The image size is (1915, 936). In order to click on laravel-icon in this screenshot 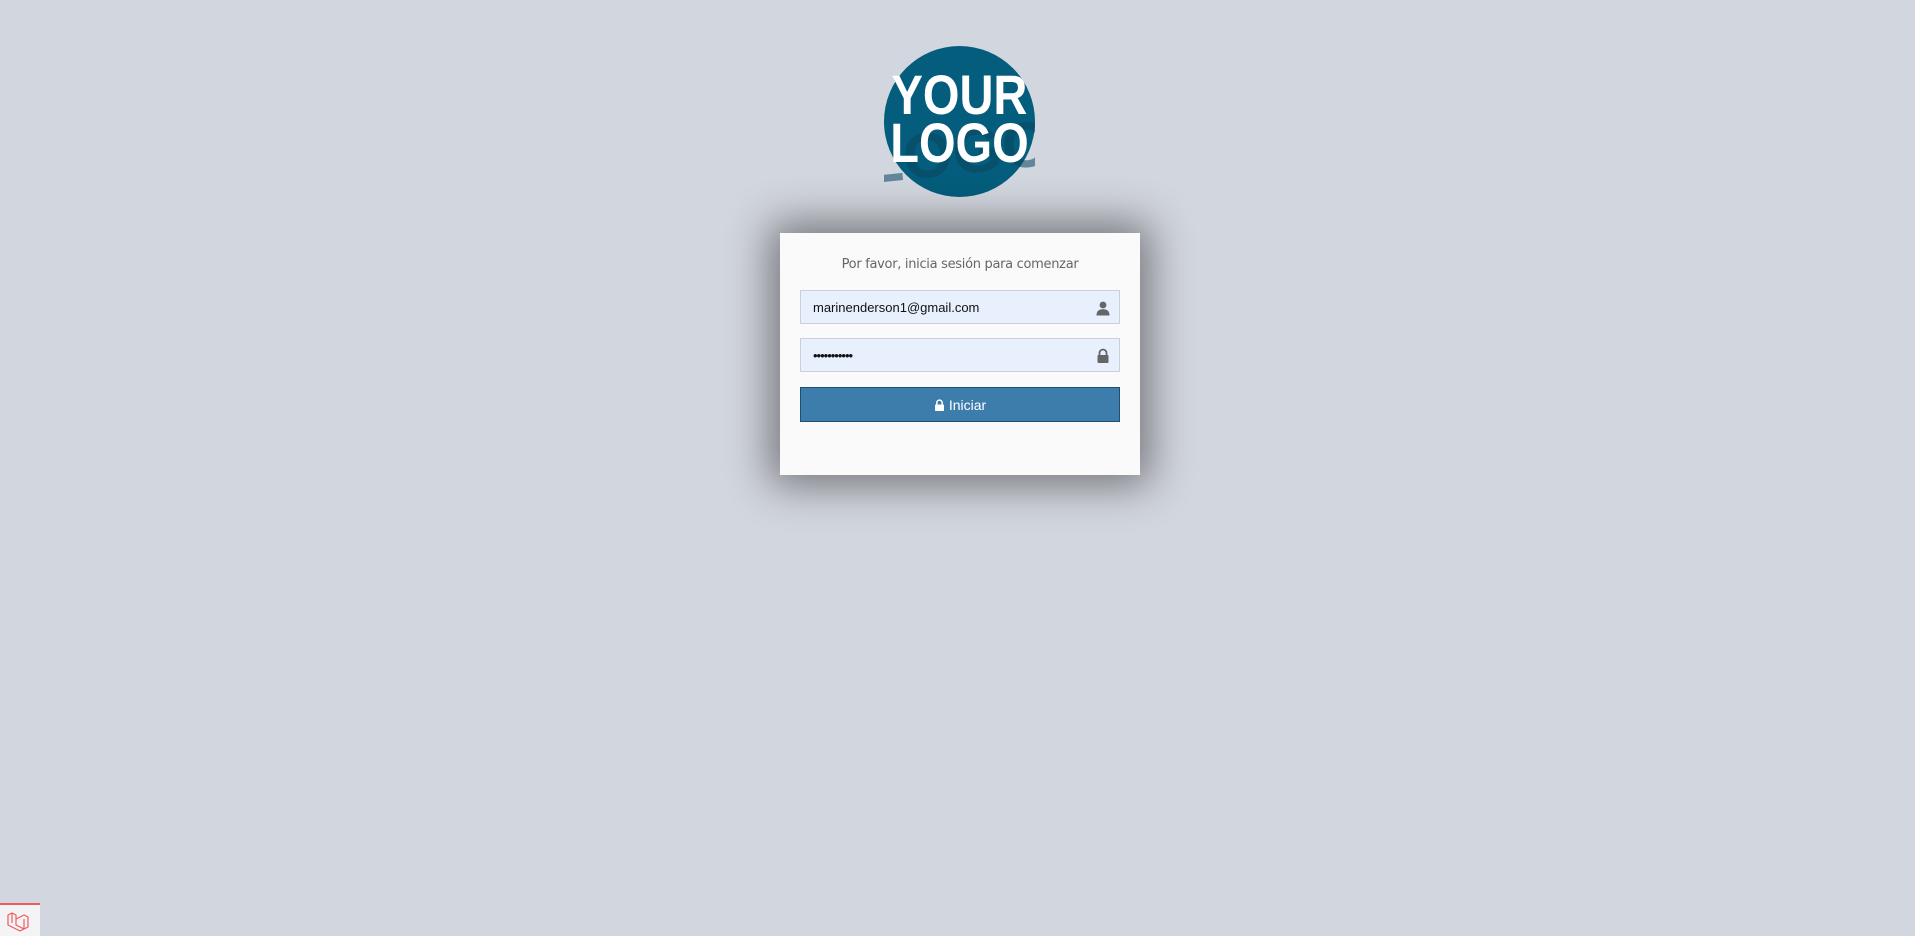, I will do `click(18, 922)`.